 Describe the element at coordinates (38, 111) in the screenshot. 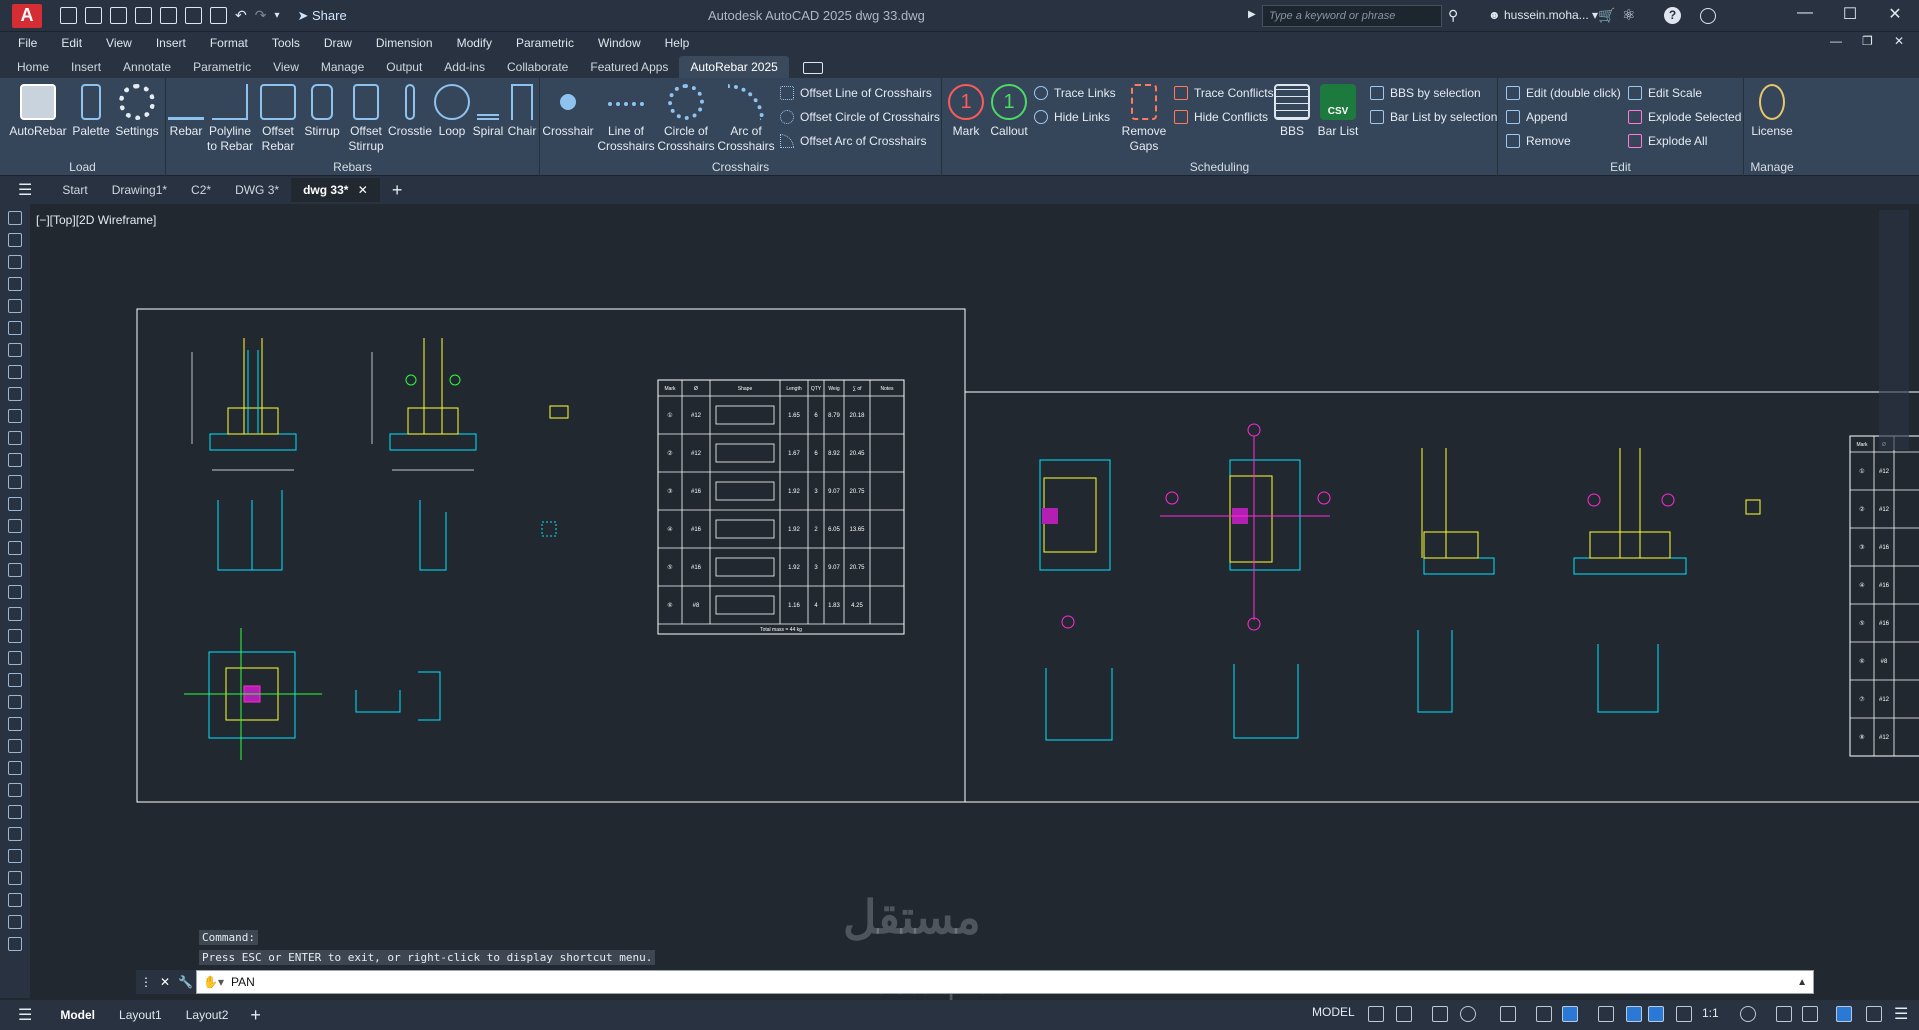

I see `autorebar-button: AutoRebar` at that location.